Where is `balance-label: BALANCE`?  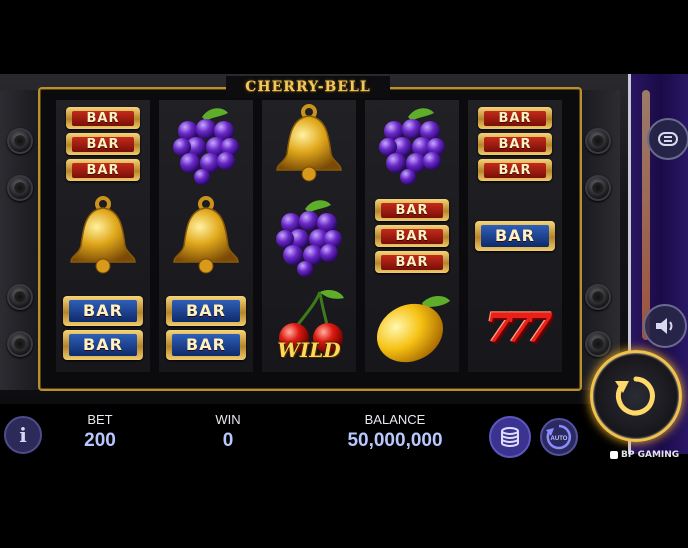 balance-label: BALANCE is located at coordinates (395, 419).